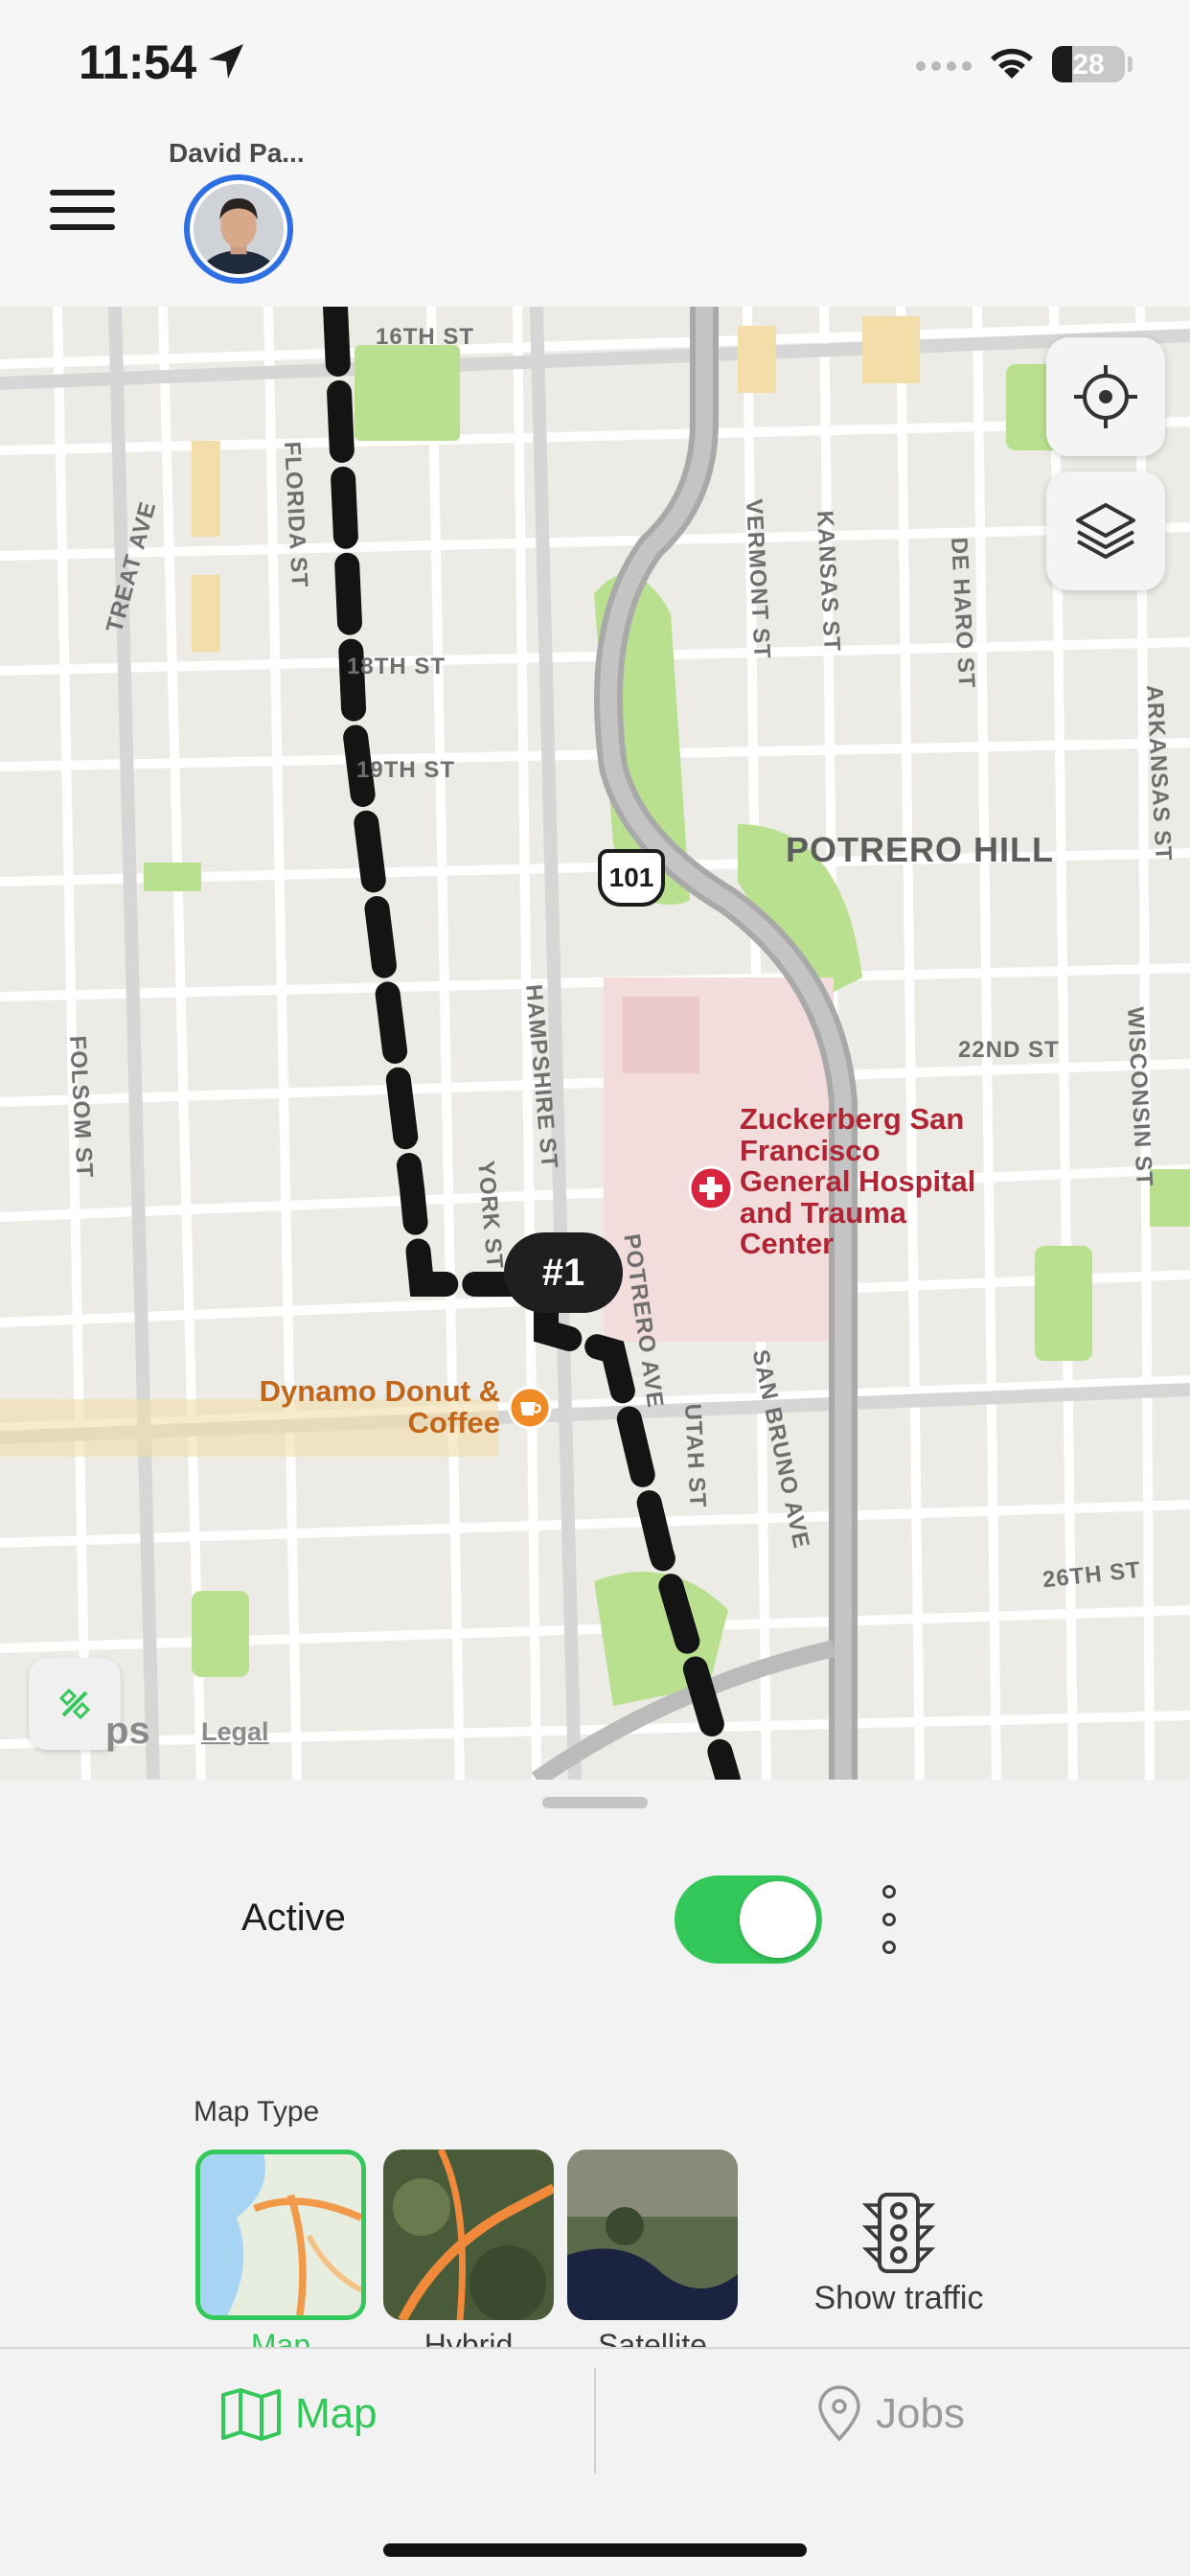  I want to click on stop-marker: #1, so click(563, 1272).